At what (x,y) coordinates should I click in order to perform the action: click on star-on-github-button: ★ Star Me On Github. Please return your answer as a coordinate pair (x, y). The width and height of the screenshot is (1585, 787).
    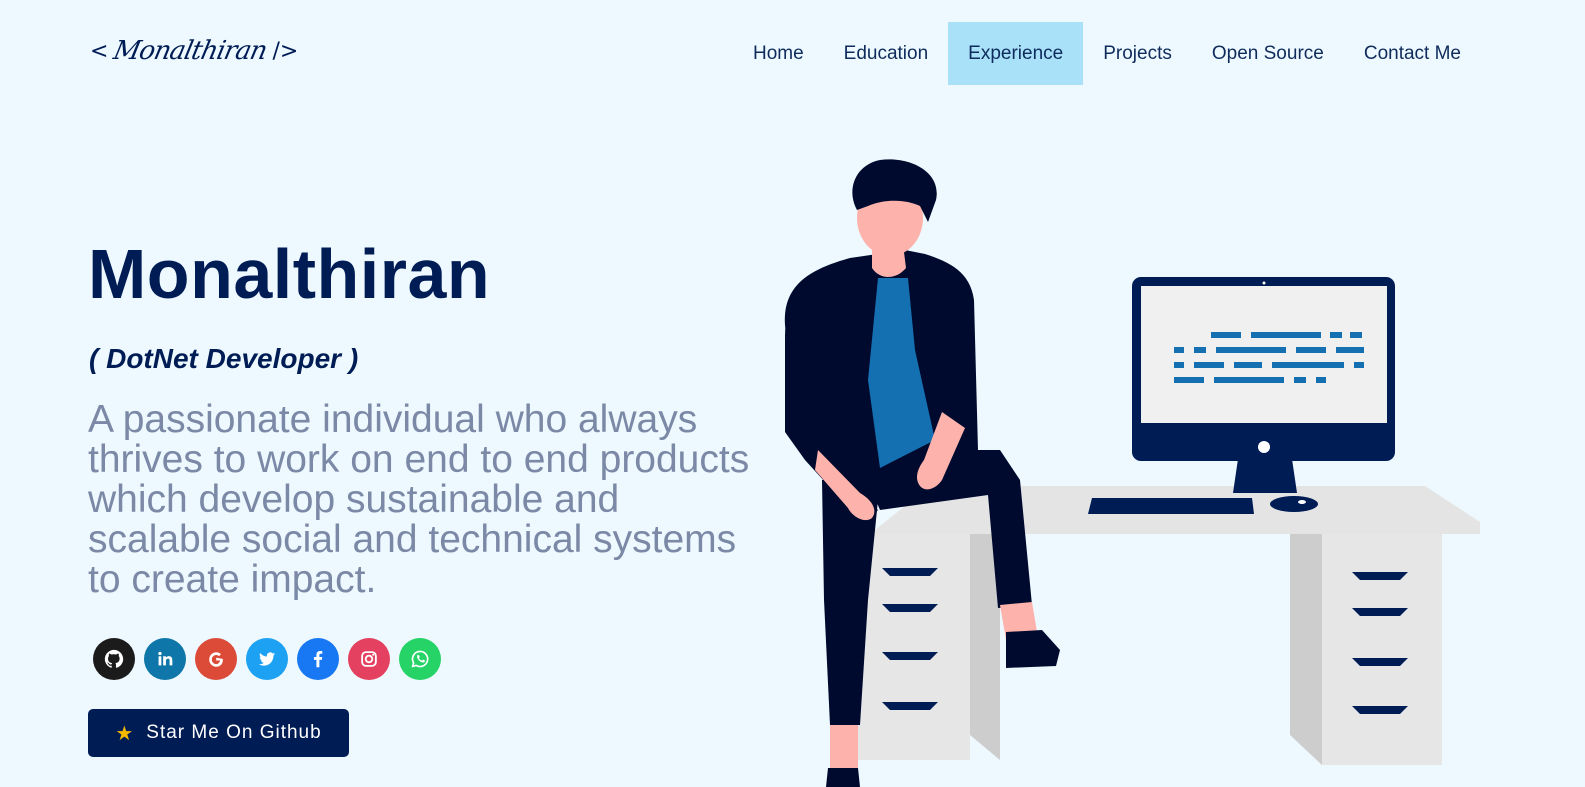
    Looking at the image, I should click on (218, 733).